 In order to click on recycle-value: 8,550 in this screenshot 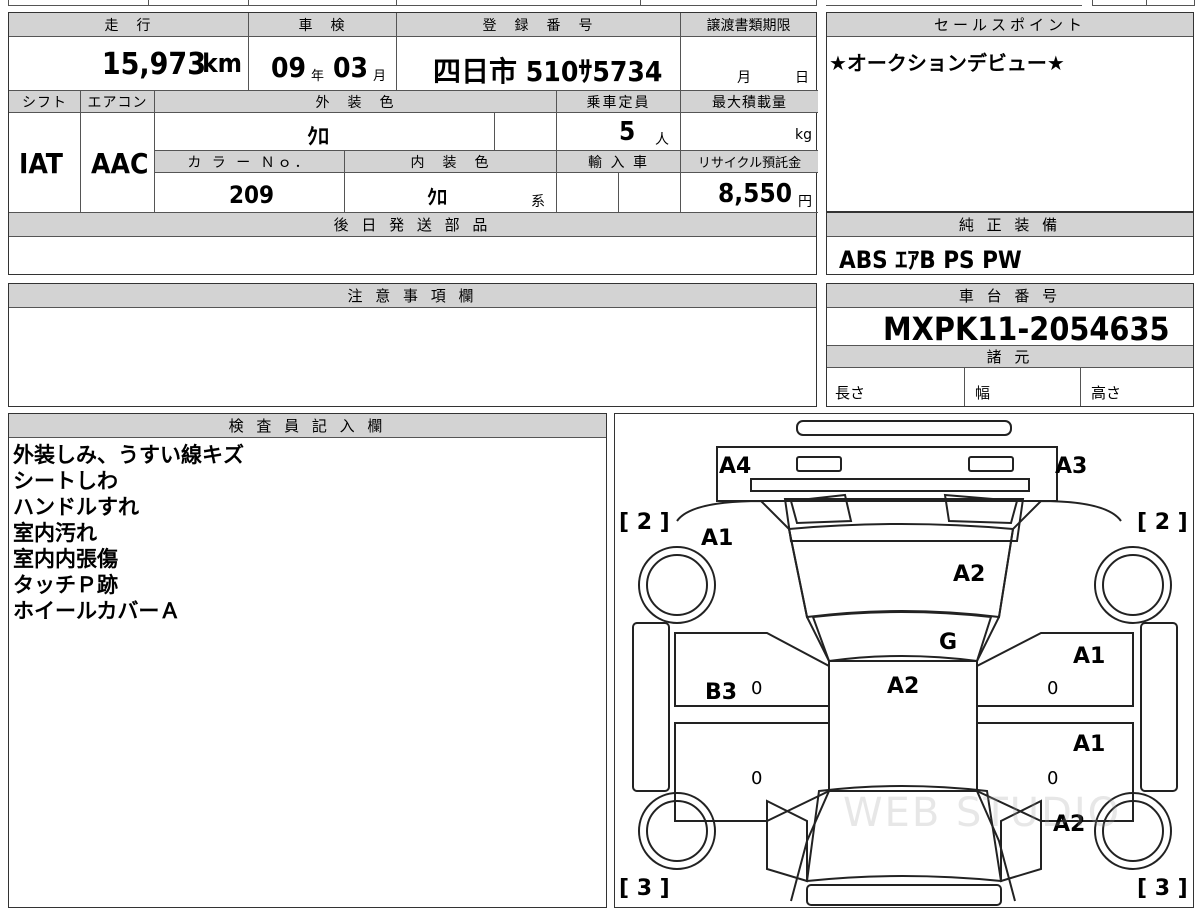, I will do `click(755, 194)`.